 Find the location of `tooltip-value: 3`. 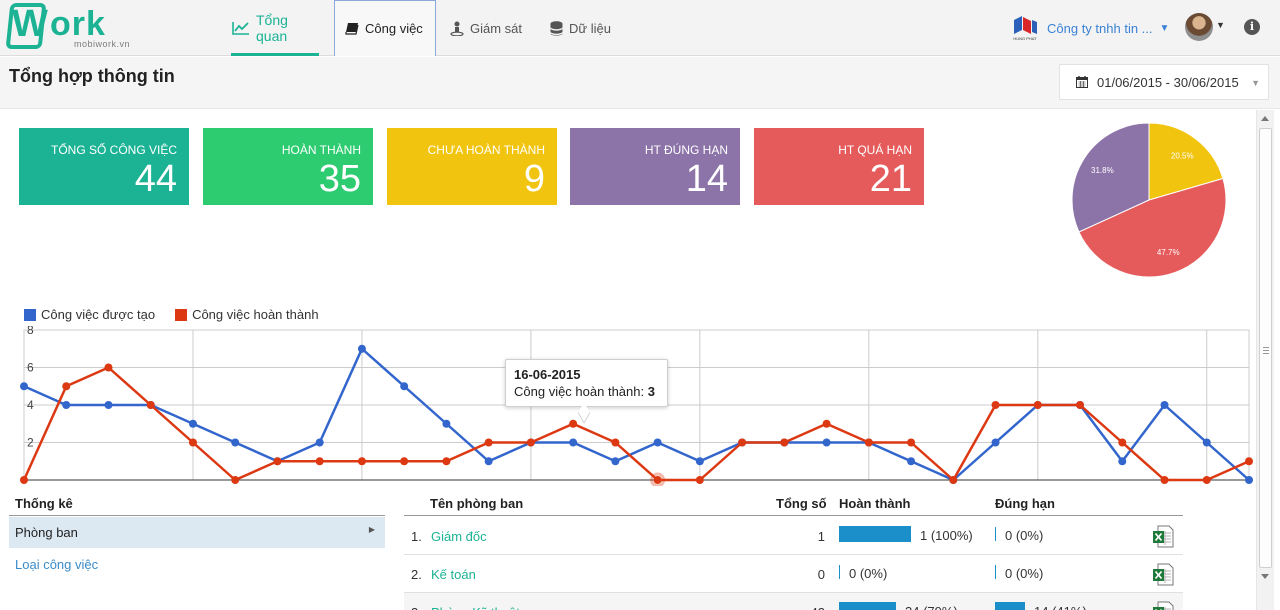

tooltip-value: 3 is located at coordinates (651, 391).